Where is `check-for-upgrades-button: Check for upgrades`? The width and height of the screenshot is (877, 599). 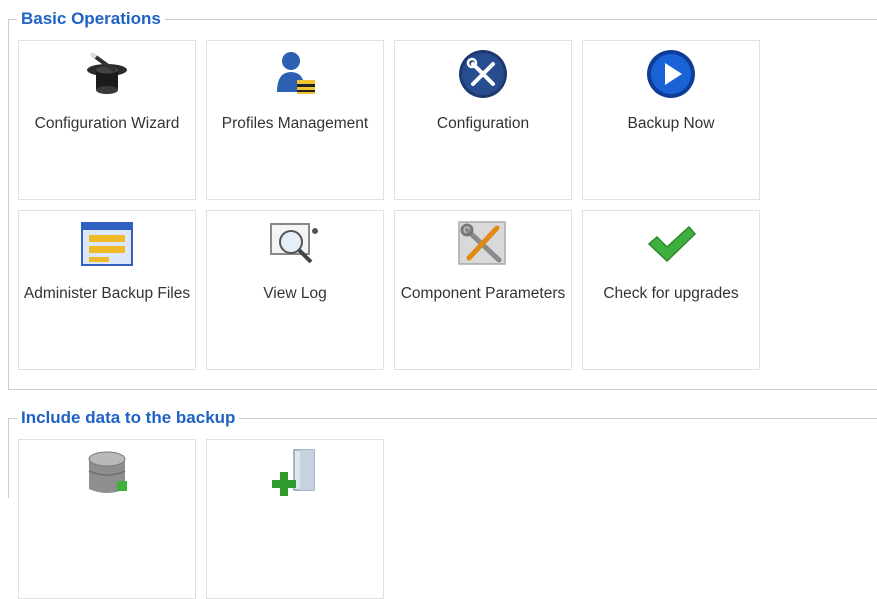 check-for-upgrades-button: Check for upgrades is located at coordinates (671, 290).